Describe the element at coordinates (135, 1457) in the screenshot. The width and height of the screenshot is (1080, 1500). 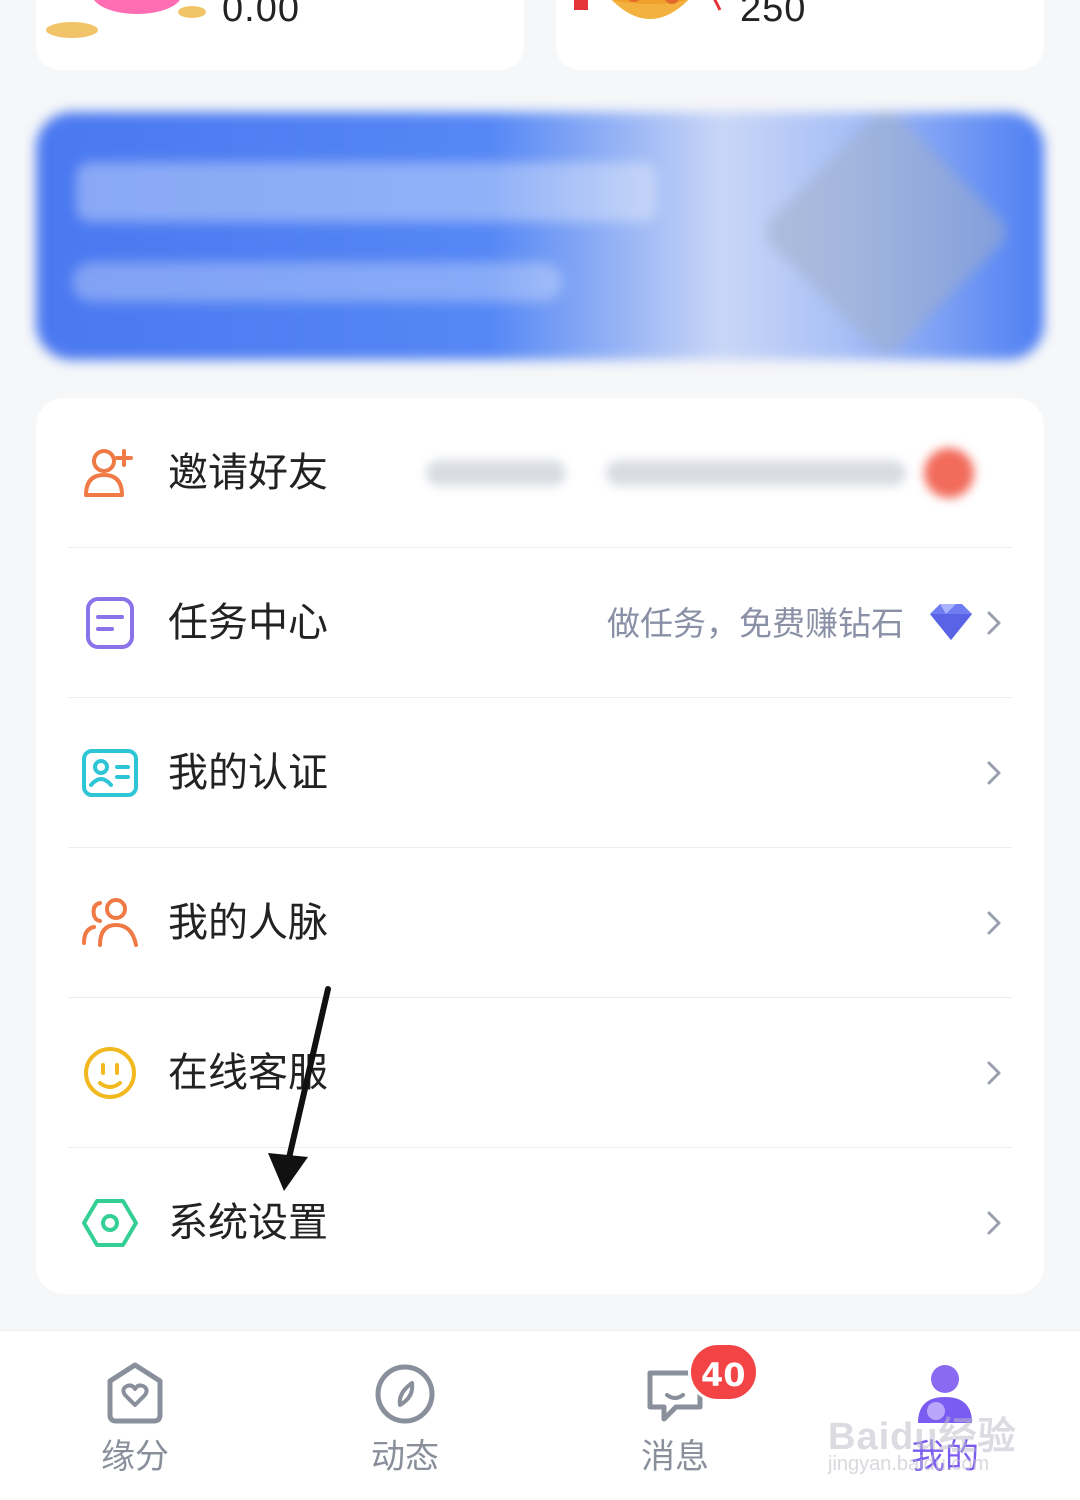
I see `tab-label: 缘分` at that location.